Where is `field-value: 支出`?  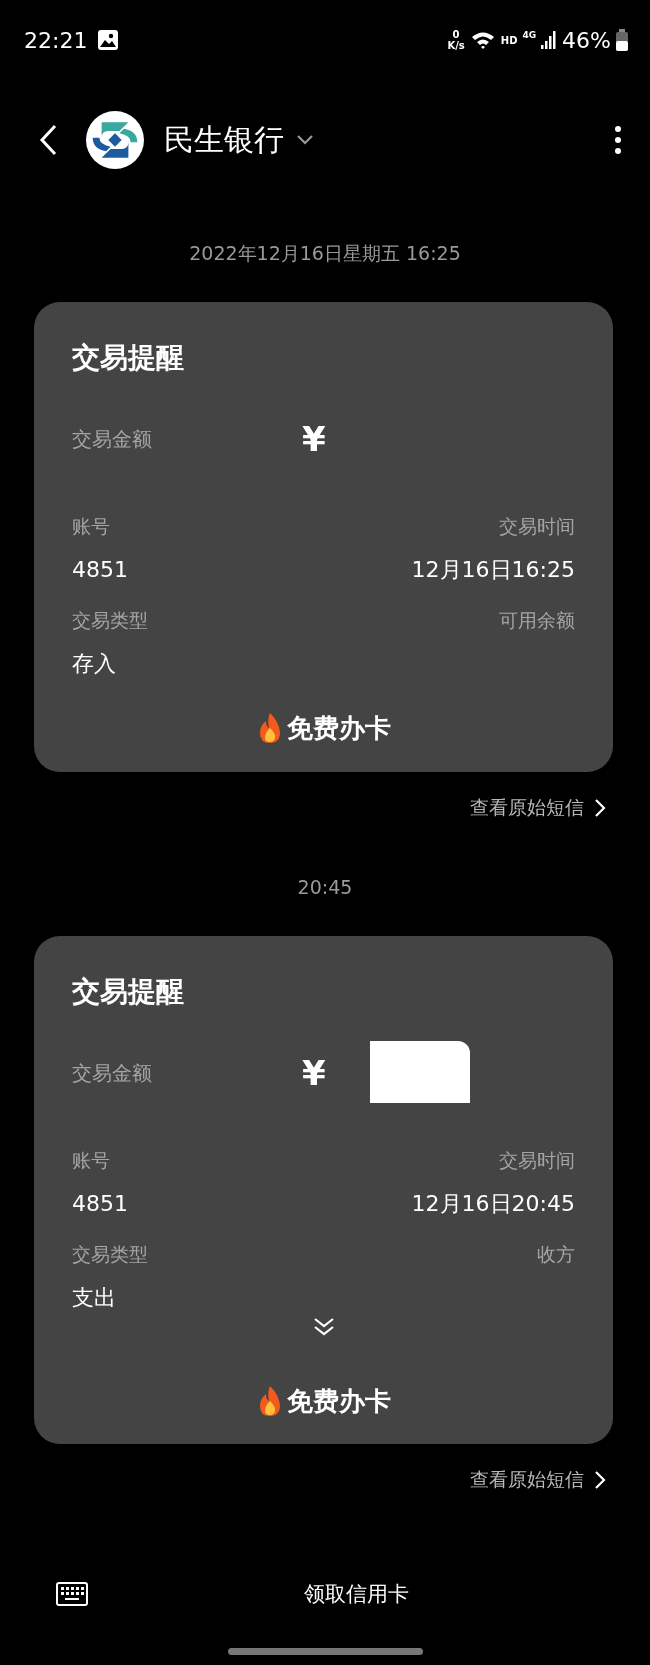
field-value: 支出 is located at coordinates (94, 1298).